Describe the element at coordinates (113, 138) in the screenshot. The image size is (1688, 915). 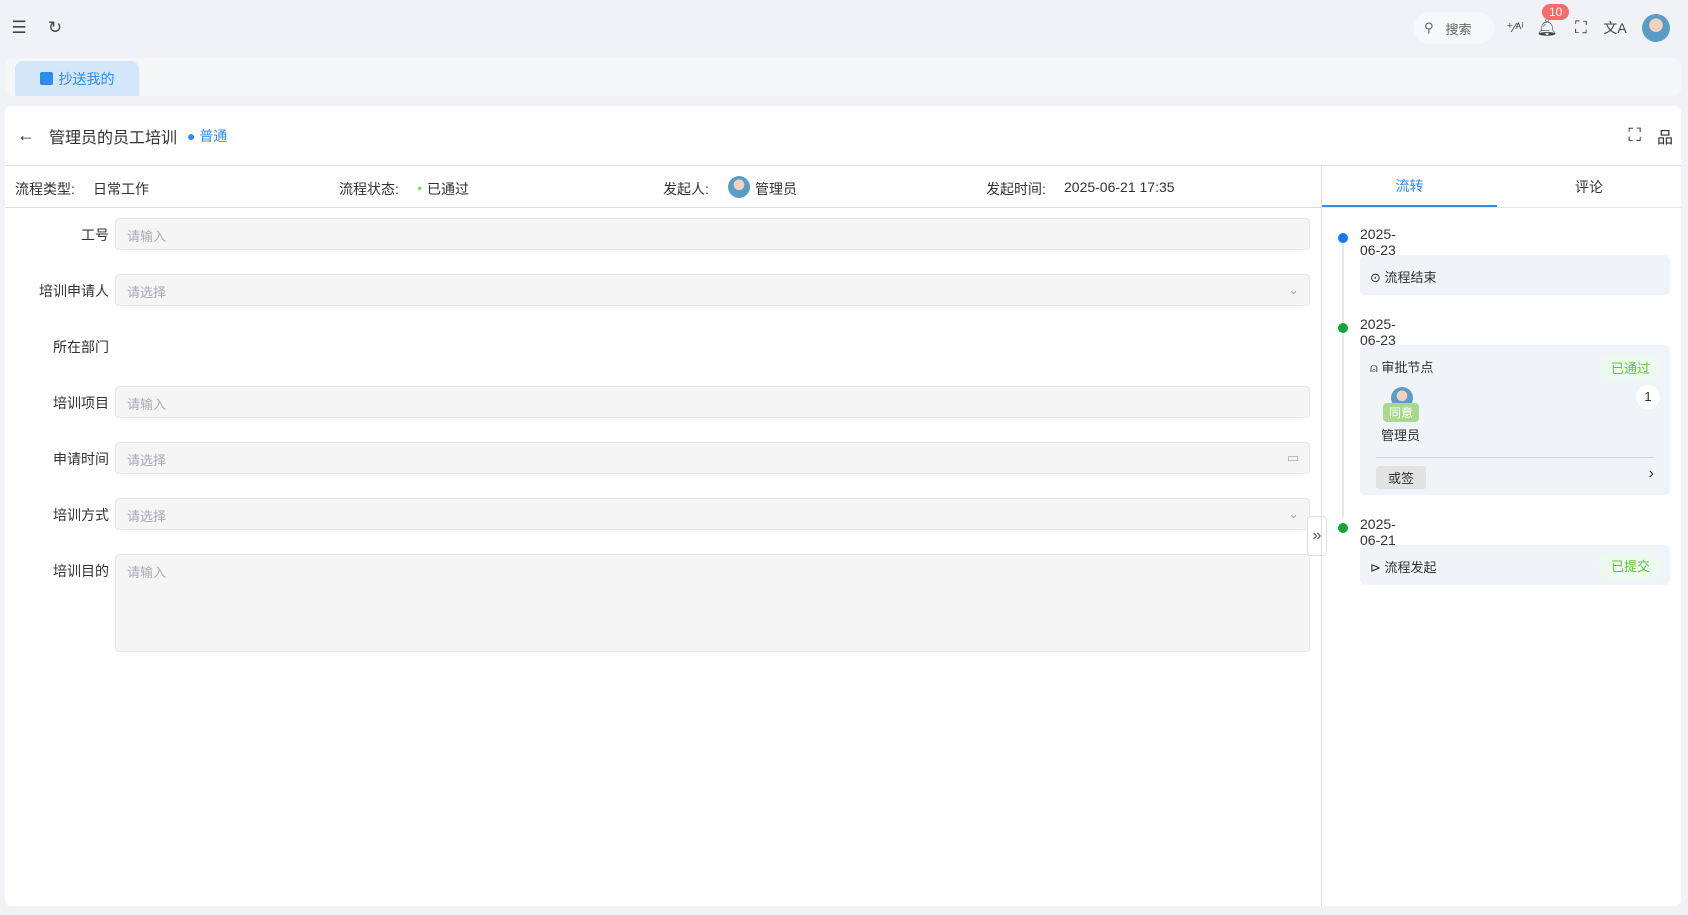
I see `page-title: 管理员的员工培训` at that location.